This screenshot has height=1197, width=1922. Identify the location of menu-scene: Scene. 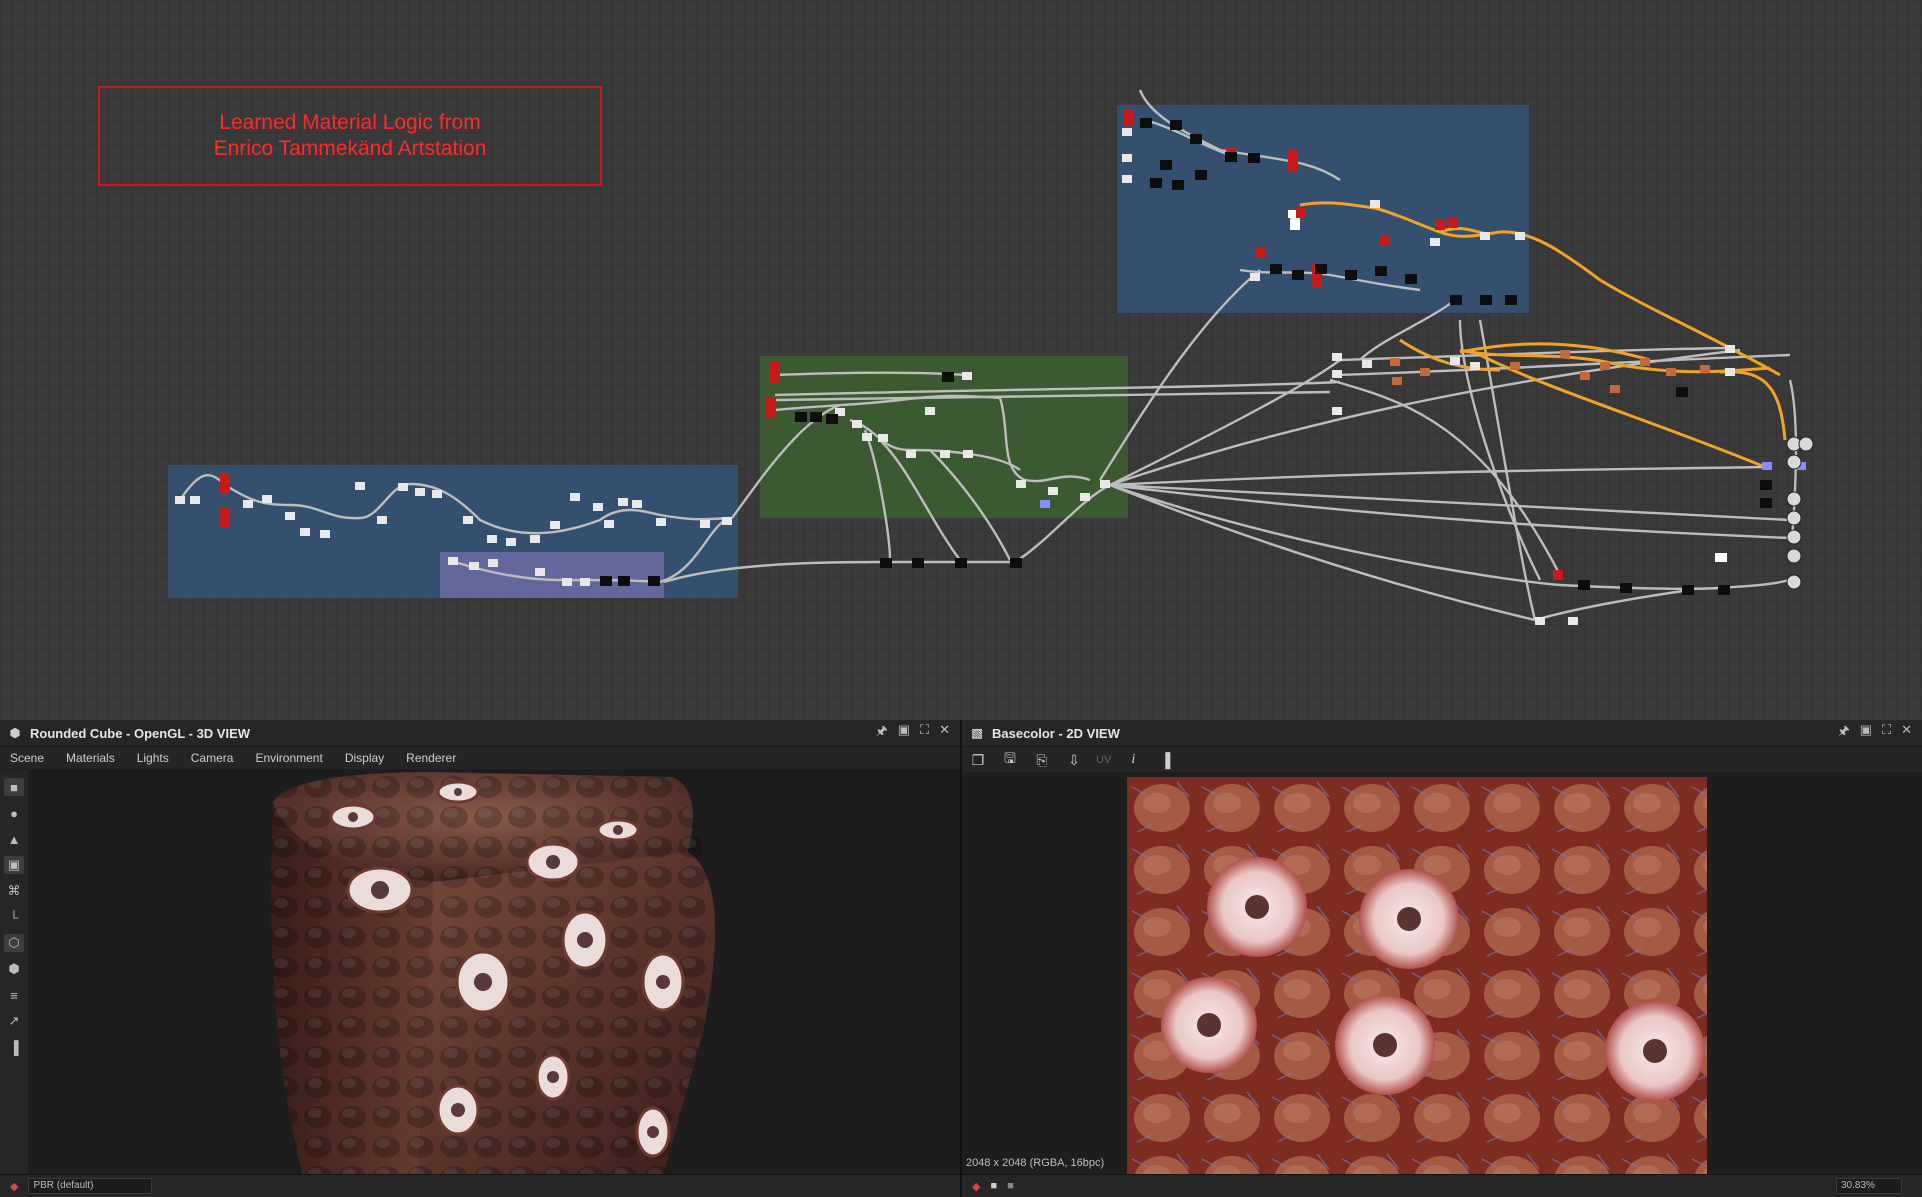
(27, 758).